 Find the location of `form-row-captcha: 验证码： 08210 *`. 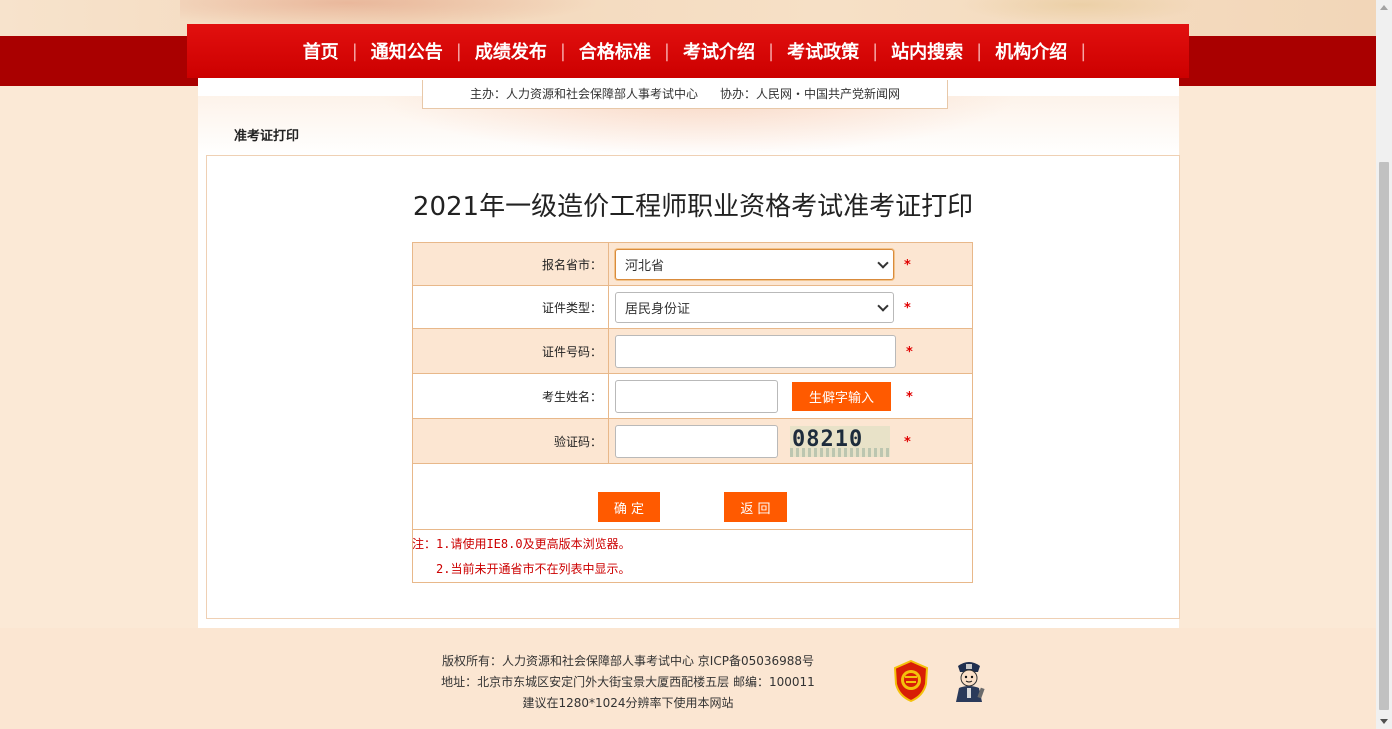

form-row-captcha: 验证码： 08210 * is located at coordinates (692, 441).